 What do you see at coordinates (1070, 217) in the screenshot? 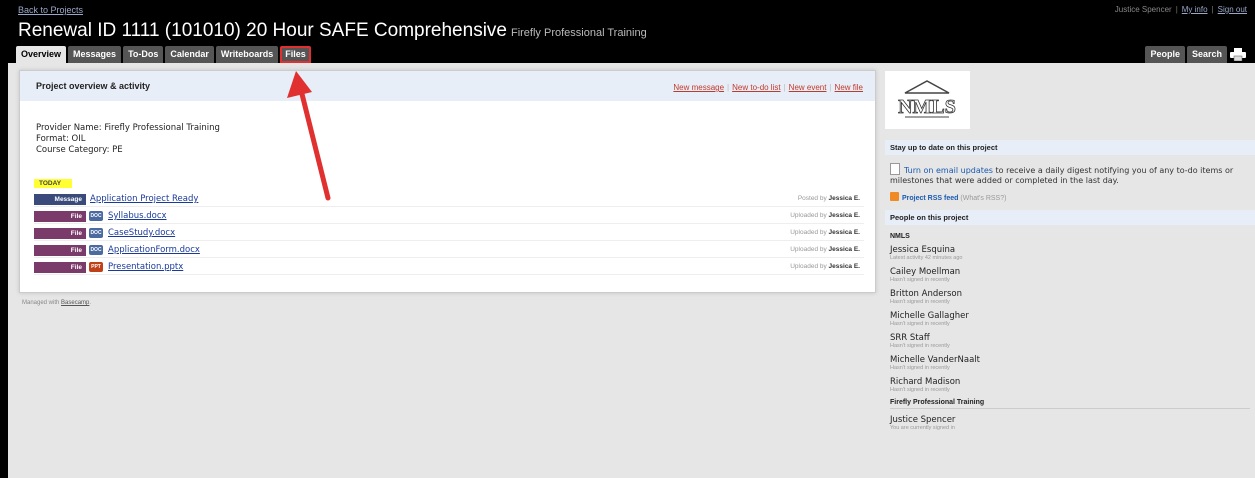
I see `people-heading: People on this project` at bounding box center [1070, 217].